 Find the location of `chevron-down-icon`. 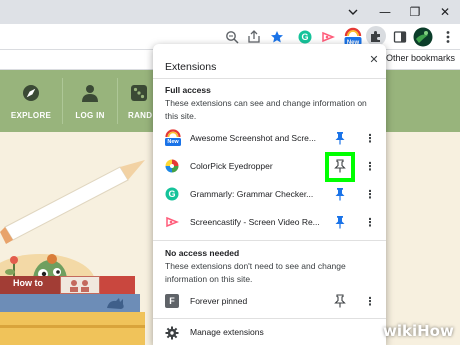

chevron-down-icon is located at coordinates (353, 12).